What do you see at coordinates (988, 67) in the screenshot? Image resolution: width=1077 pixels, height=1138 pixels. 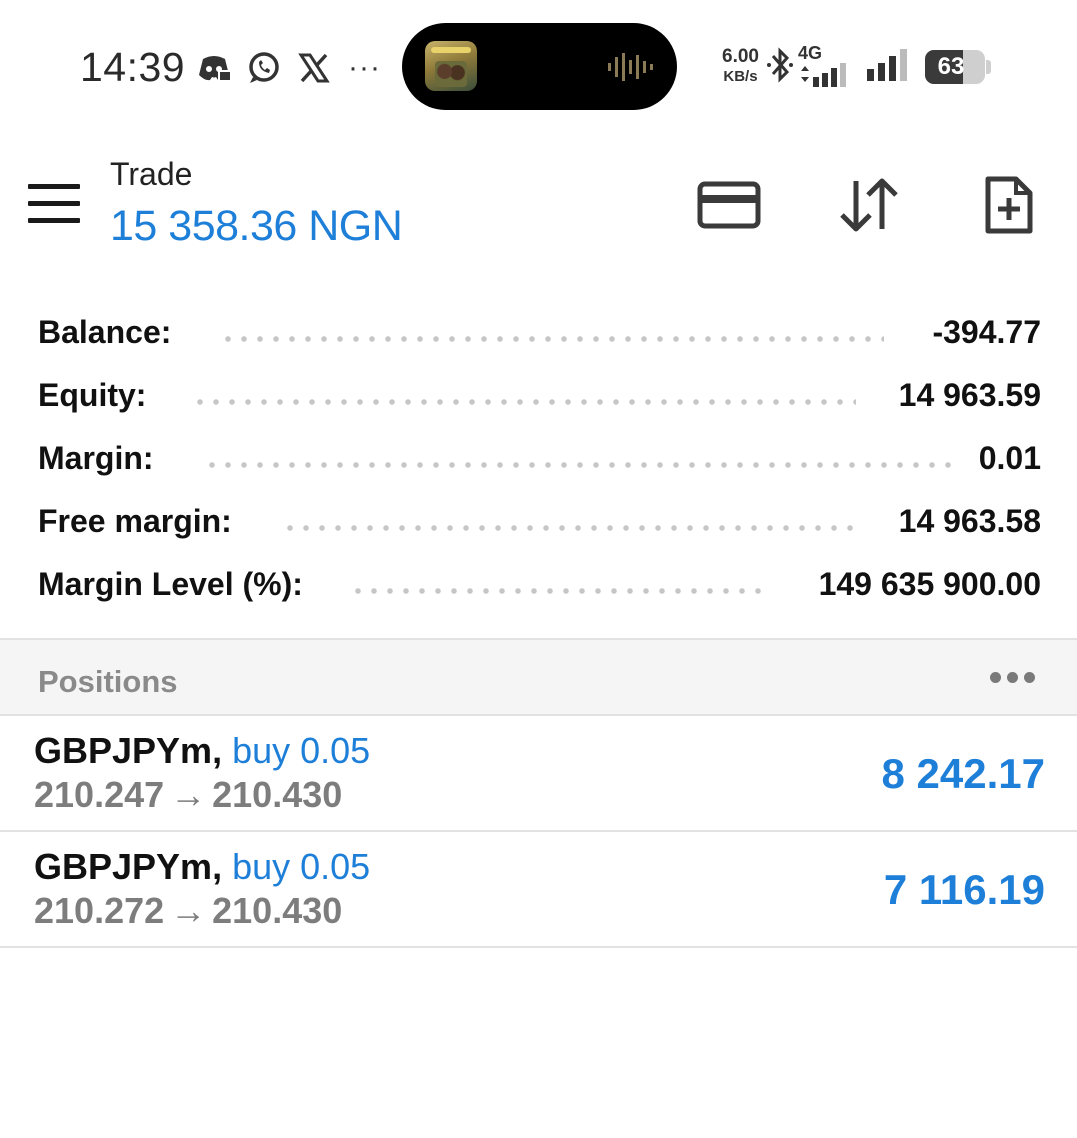 I see `battery-tip` at bounding box center [988, 67].